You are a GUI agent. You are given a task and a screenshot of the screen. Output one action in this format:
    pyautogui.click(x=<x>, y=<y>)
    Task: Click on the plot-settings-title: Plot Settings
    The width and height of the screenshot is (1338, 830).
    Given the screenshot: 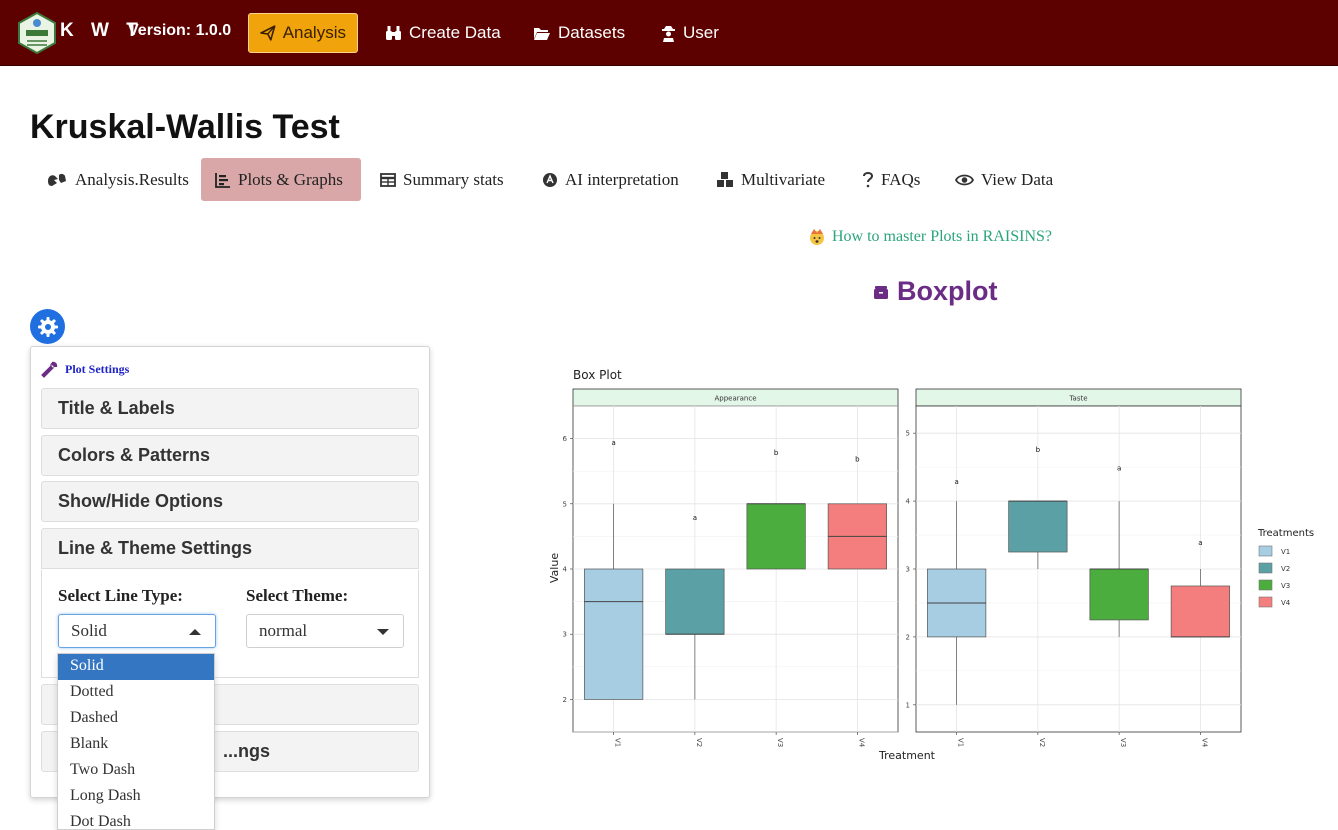 What is the action you would take?
    pyautogui.click(x=97, y=369)
    